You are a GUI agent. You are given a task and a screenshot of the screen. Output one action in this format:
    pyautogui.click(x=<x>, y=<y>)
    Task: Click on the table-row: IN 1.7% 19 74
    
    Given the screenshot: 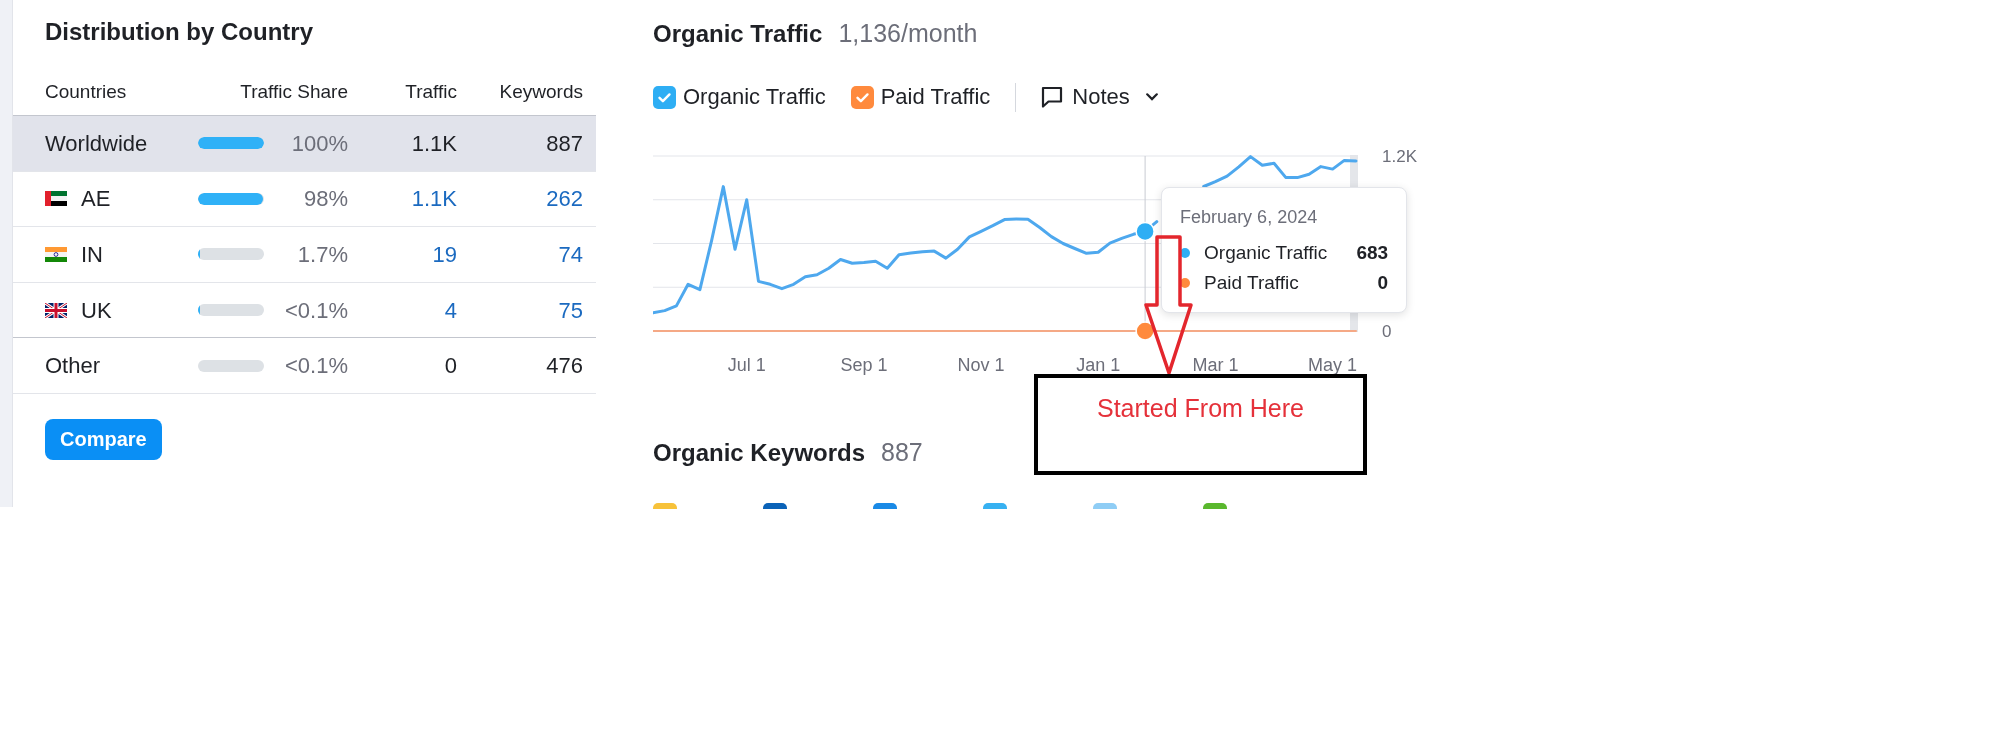 What is the action you would take?
    pyautogui.click(x=304, y=255)
    